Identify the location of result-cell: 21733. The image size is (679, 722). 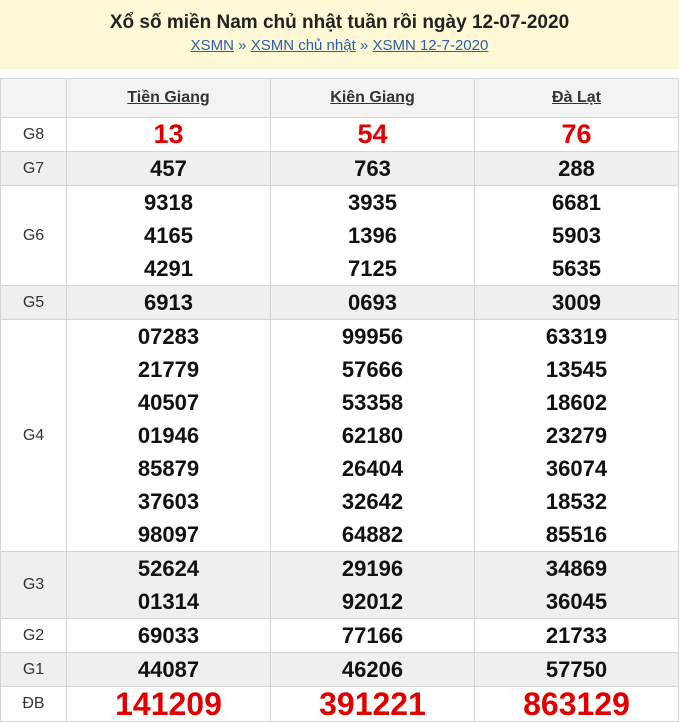
(576, 635).